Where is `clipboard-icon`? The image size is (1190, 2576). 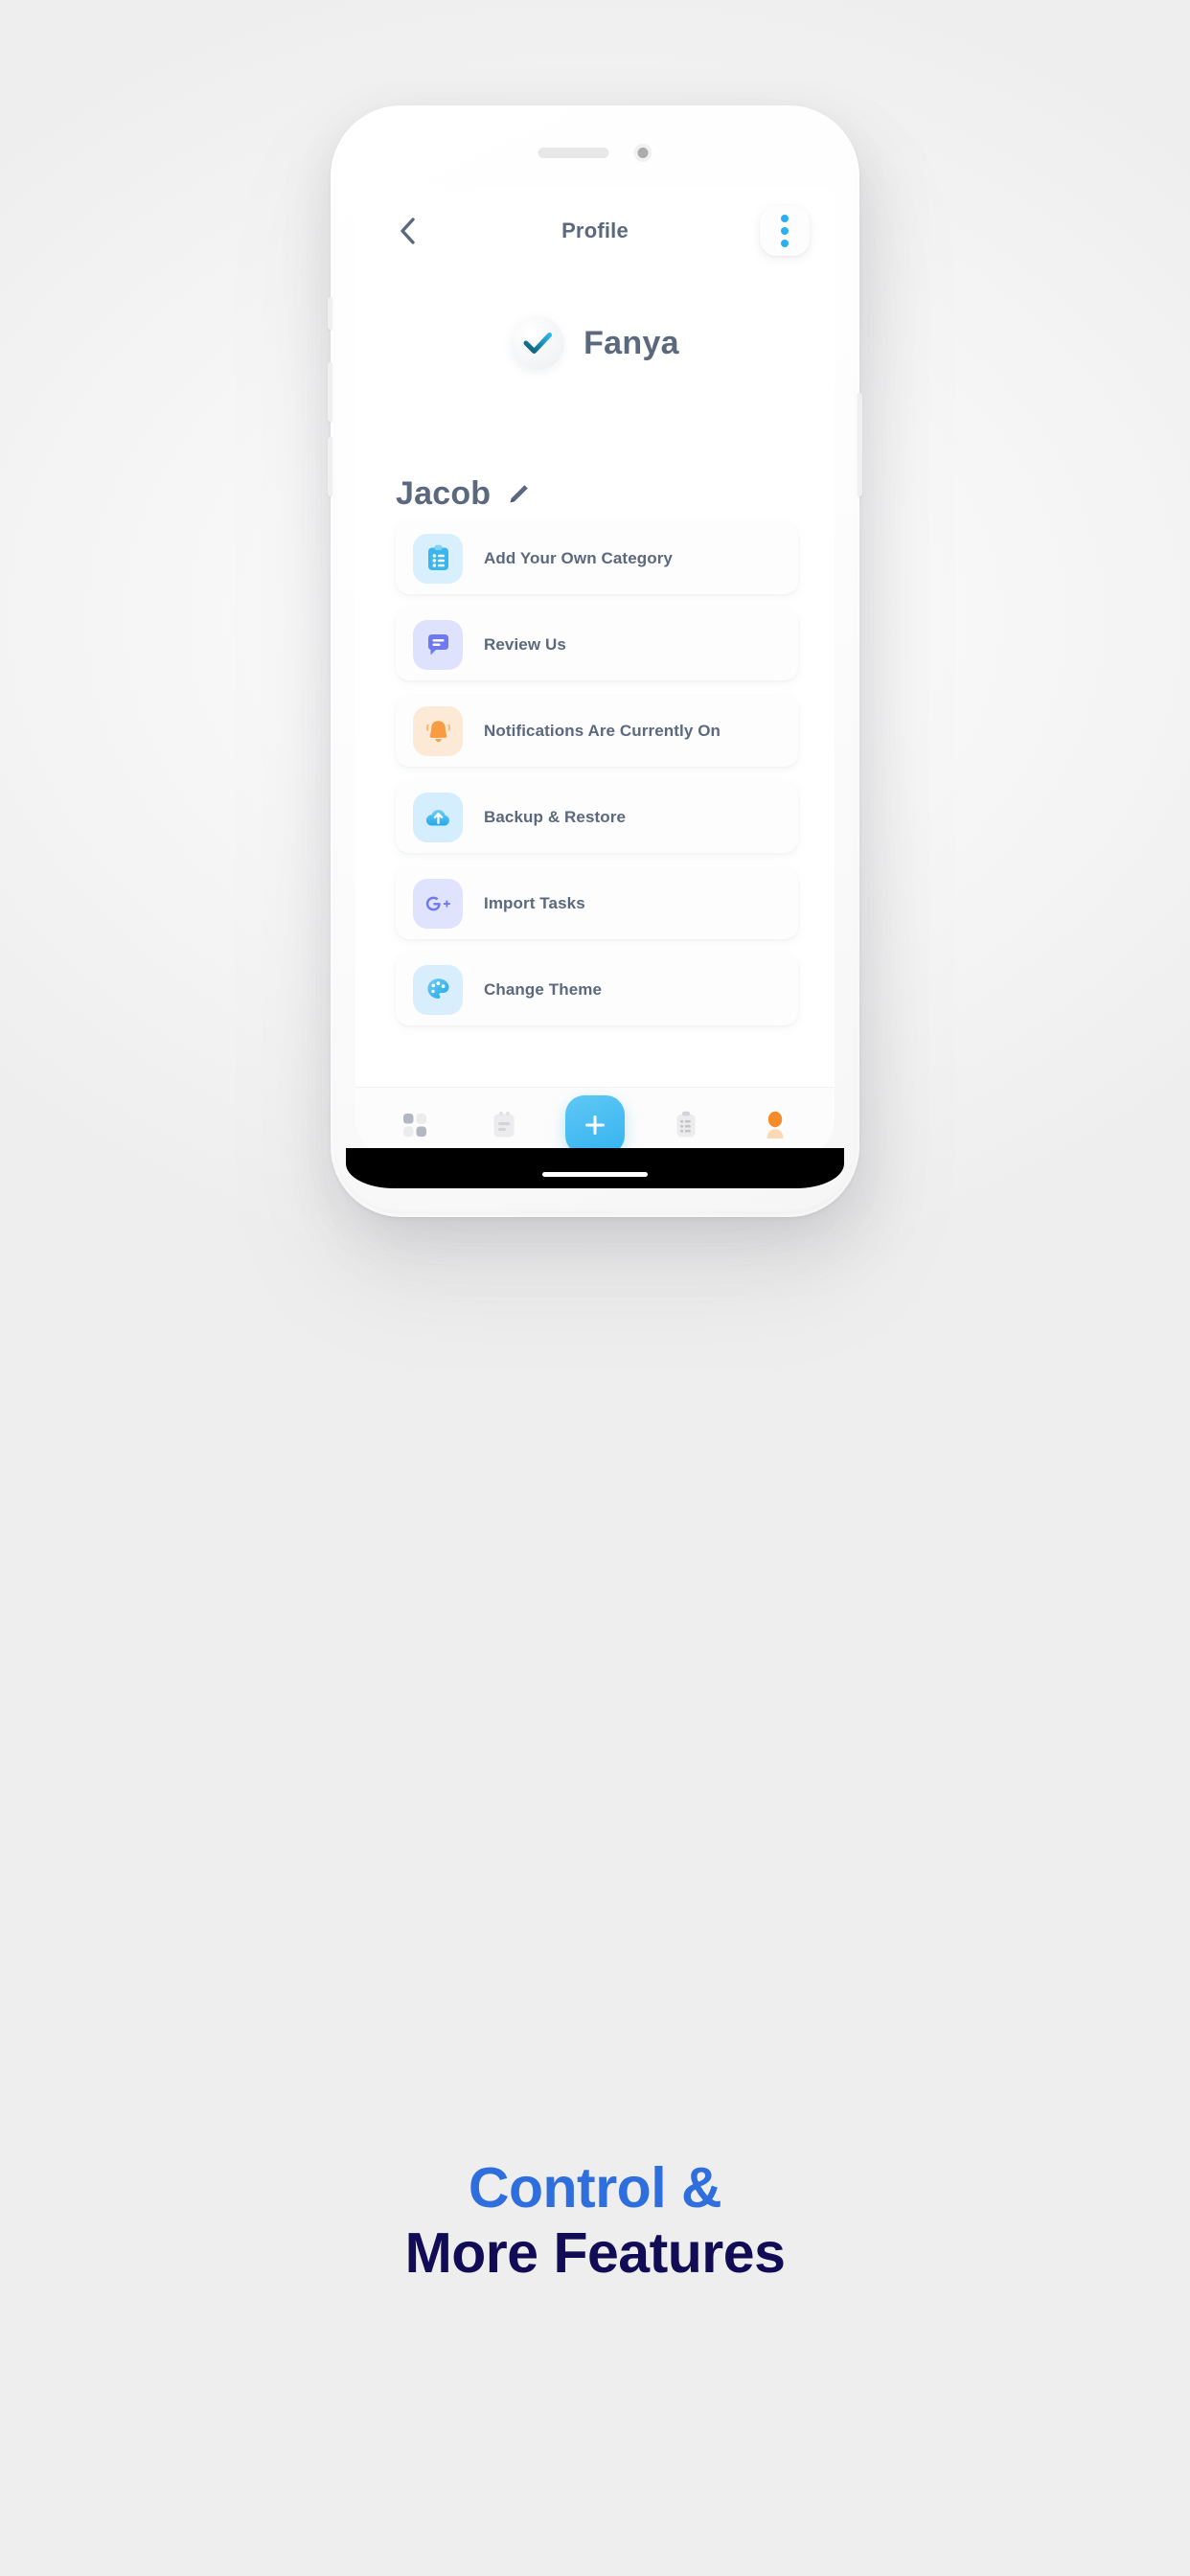
clipboard-icon is located at coordinates (437, 557).